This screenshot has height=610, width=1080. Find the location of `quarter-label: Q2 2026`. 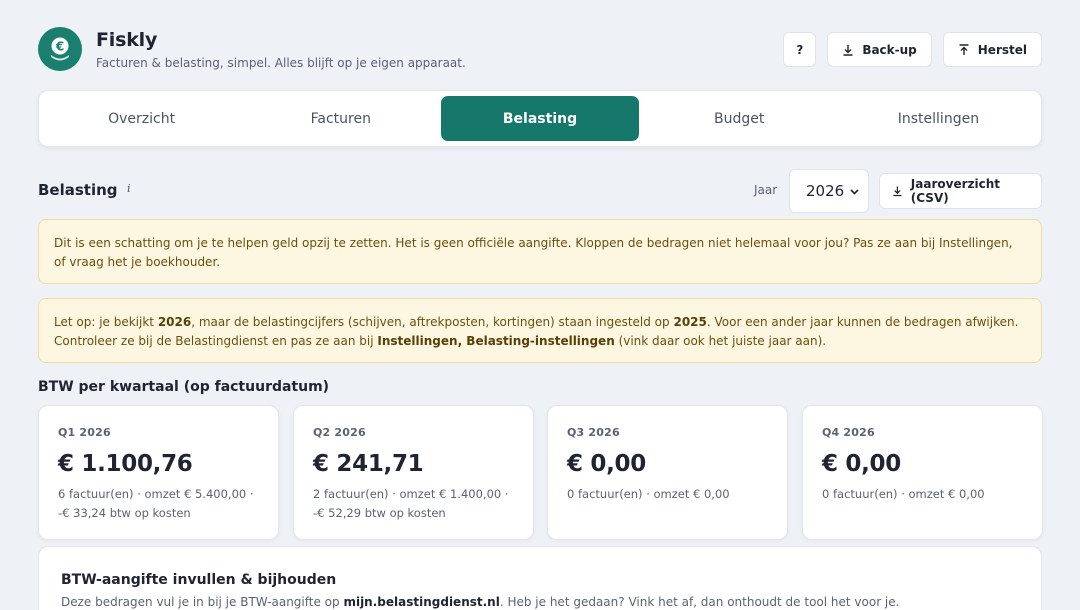

quarter-label: Q2 2026 is located at coordinates (339, 432).